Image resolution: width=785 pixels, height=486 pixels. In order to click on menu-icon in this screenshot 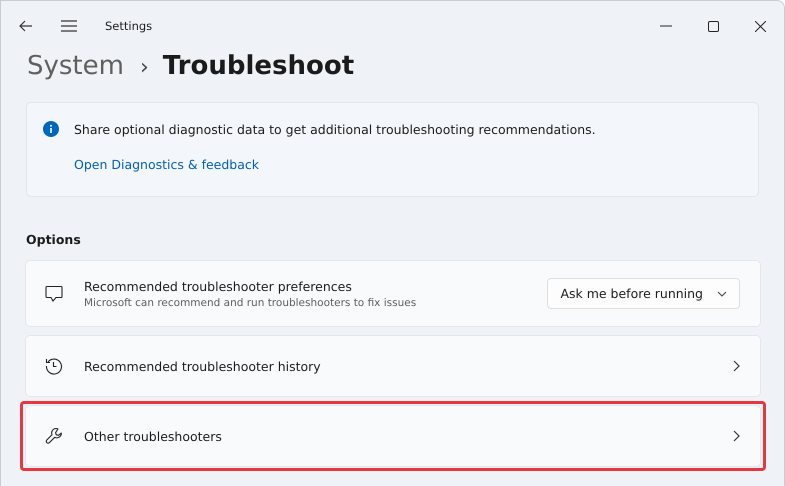, I will do `click(69, 26)`.